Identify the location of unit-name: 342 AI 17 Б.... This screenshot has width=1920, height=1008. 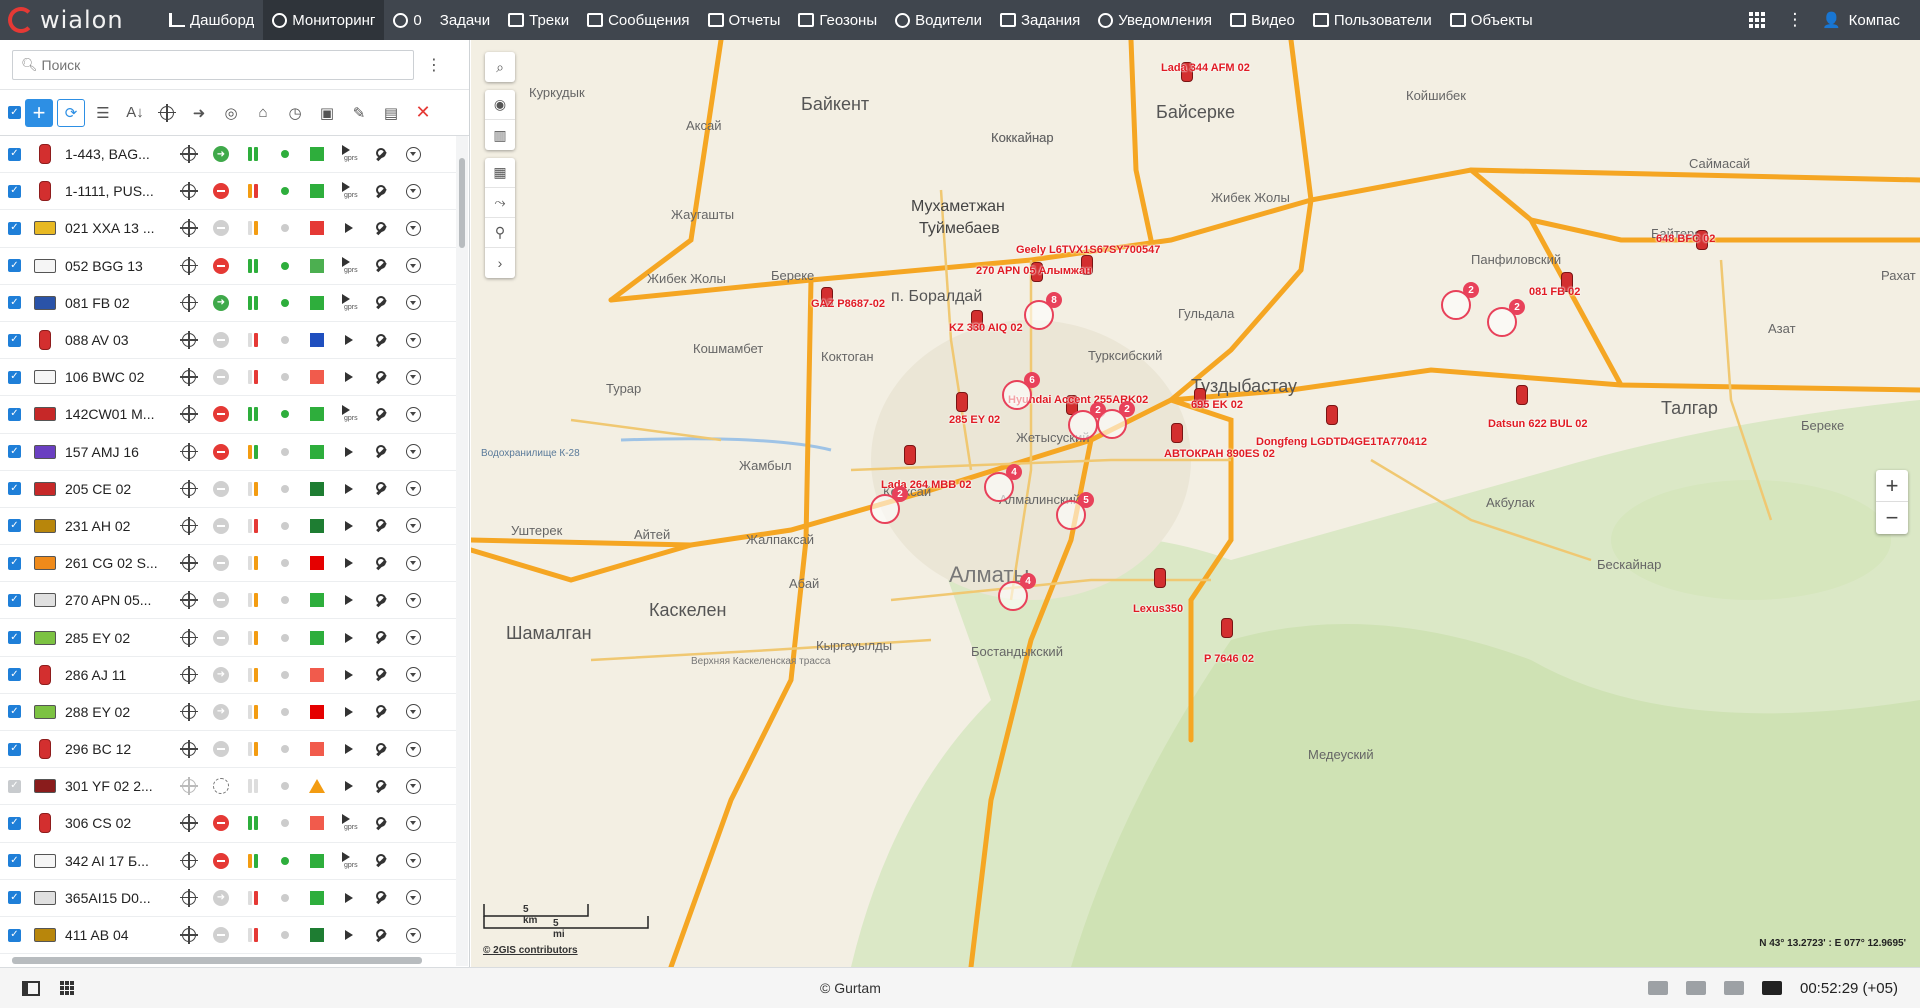
(119, 861).